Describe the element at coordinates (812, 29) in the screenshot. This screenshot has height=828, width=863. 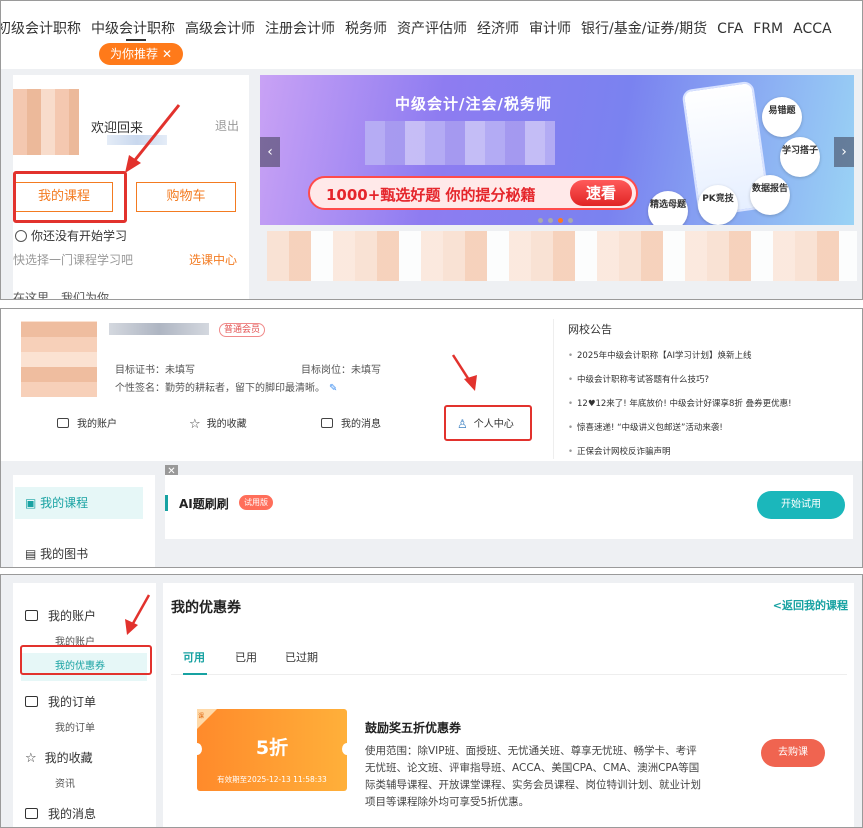
I see `nav-item: ACCA` at that location.